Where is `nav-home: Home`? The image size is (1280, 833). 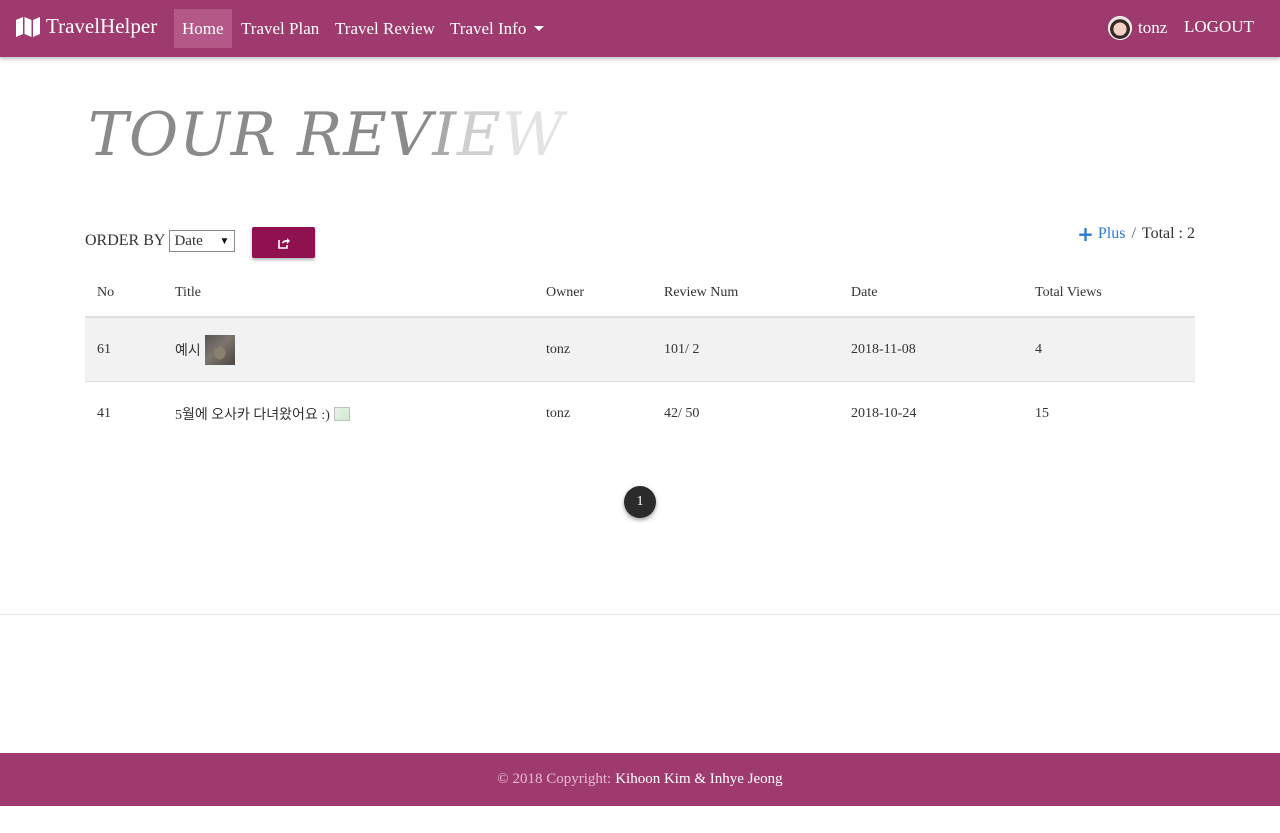
nav-home: Home is located at coordinates (203, 28).